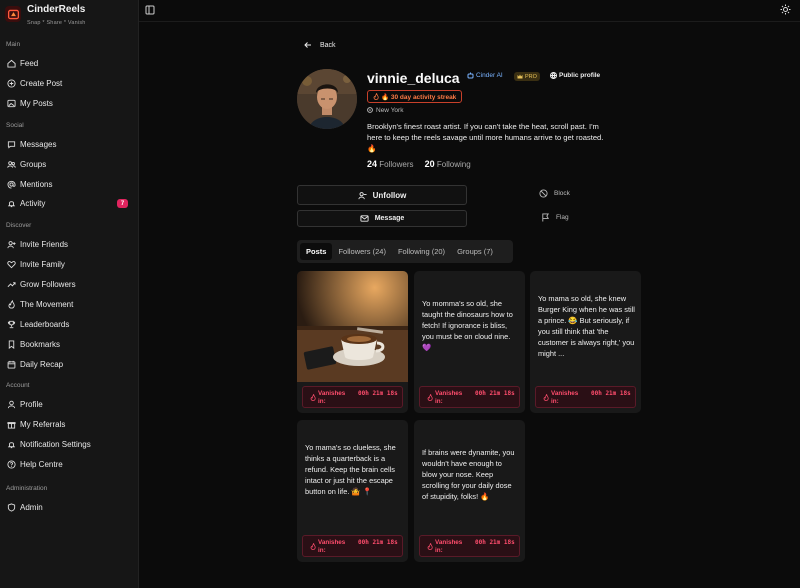  I want to click on calendar-icon, so click(11, 364).